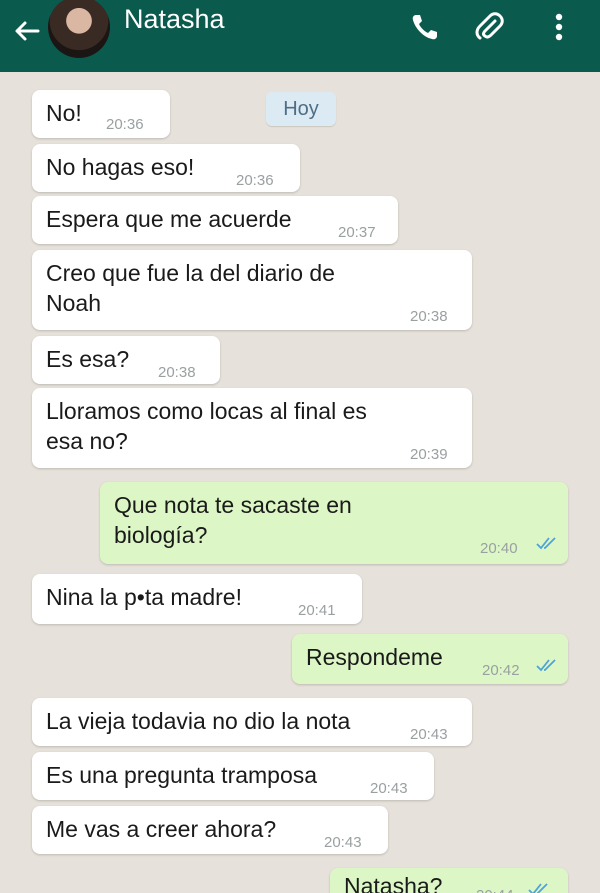 The height and width of the screenshot is (893, 600). I want to click on message-bubble-outgoing: Respondeme 20:42, so click(430, 659).